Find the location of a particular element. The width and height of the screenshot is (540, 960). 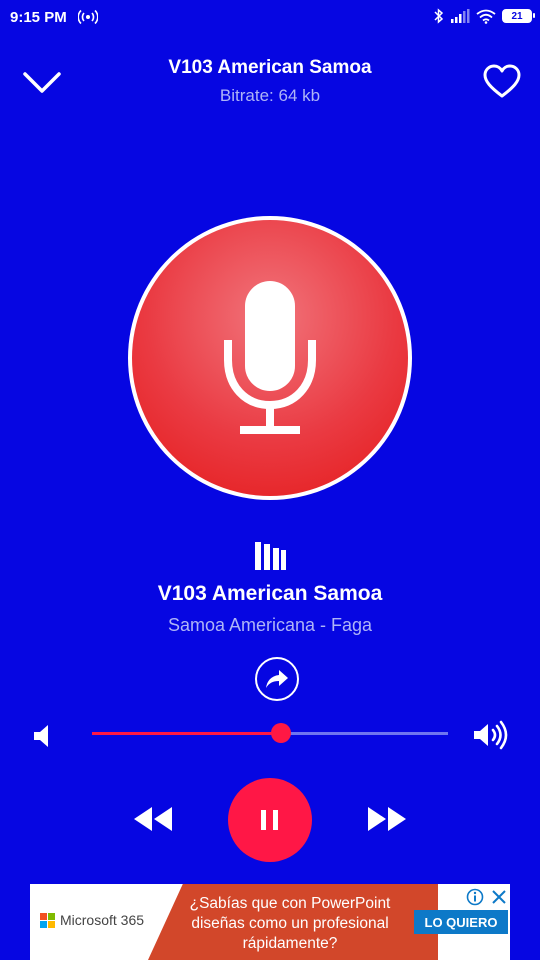

share-button is located at coordinates (277, 679).